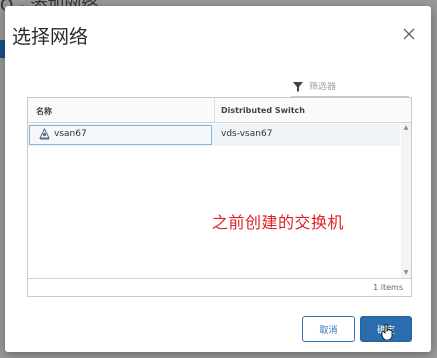 The image size is (437, 358). Describe the element at coordinates (214, 135) in the screenshot. I see `table-row: vsan67 vds-vsan67` at that location.